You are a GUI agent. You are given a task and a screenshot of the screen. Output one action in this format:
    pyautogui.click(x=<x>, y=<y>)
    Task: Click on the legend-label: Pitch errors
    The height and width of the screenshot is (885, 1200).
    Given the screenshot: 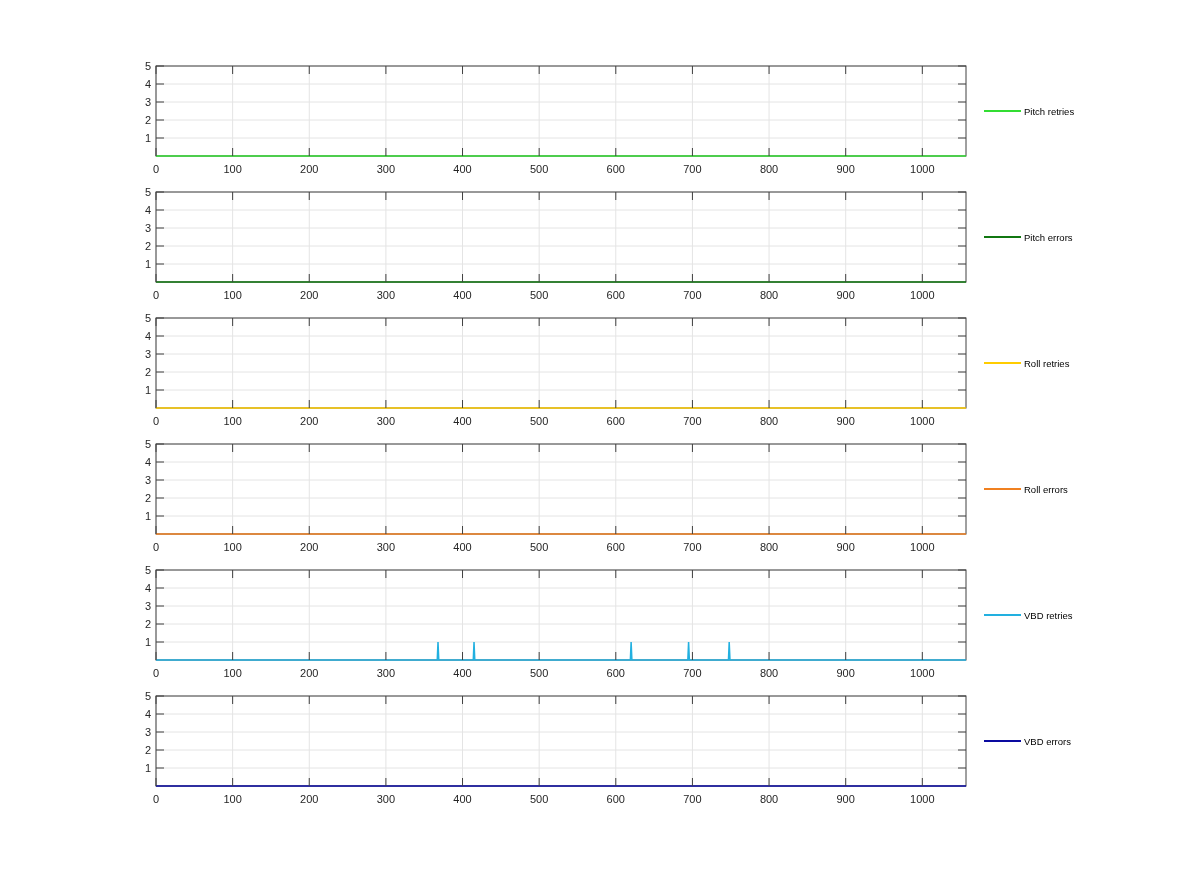 What is the action you would take?
    pyautogui.click(x=1048, y=237)
    